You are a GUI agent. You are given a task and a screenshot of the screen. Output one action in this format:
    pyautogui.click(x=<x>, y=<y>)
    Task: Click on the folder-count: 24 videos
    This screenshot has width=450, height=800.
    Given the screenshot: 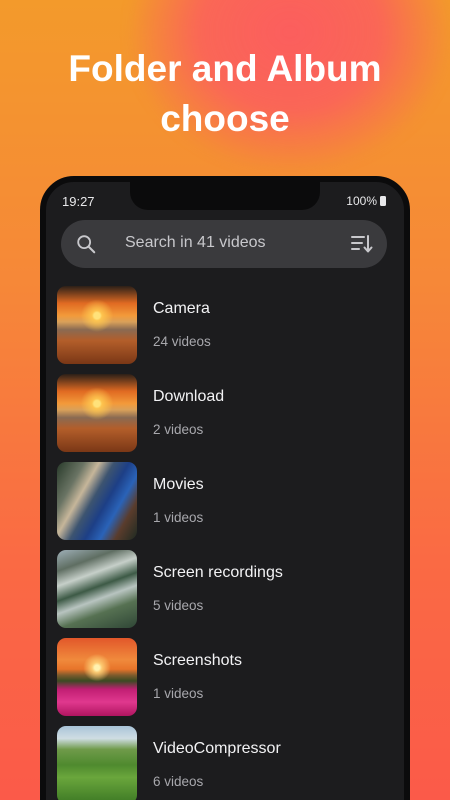 What is the action you would take?
    pyautogui.click(x=182, y=341)
    